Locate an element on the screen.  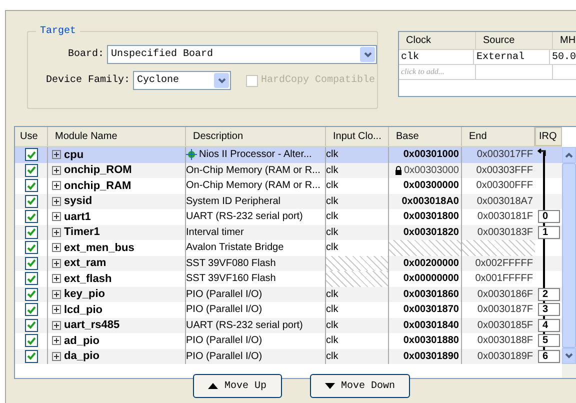
base-address: 0x00301860 is located at coordinates (431, 295).